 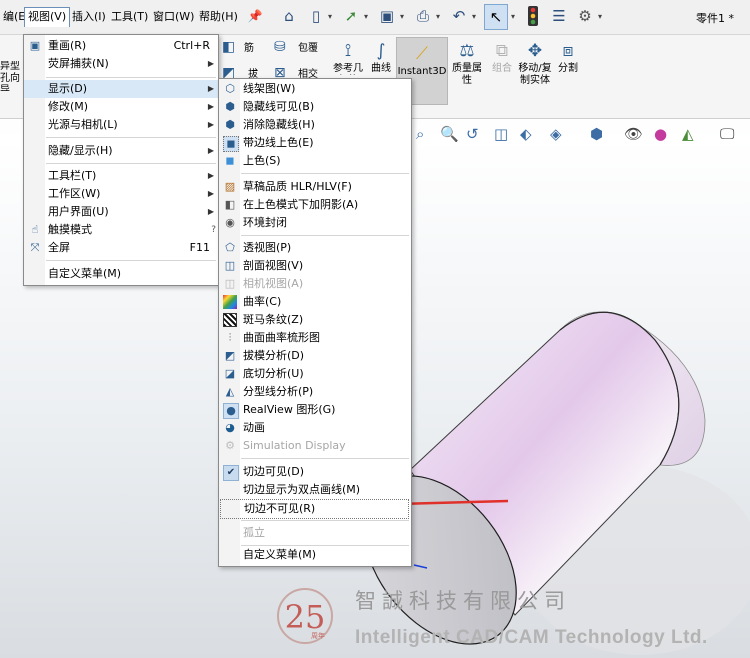 What do you see at coordinates (315, 356) in the screenshot?
I see `menu-item-draft-analysis: ◩ 拔模分析(D)` at bounding box center [315, 356].